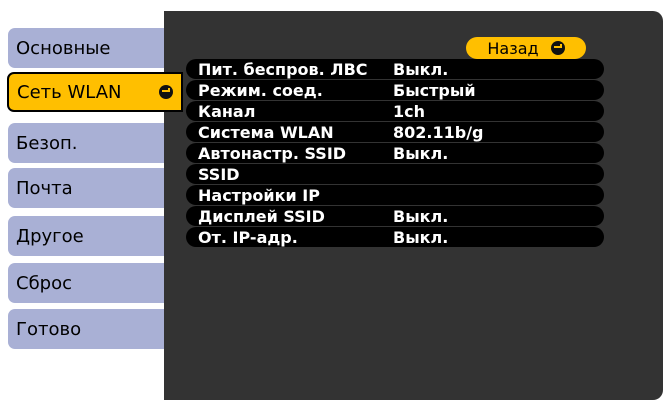 The image size is (671, 411). Describe the element at coordinates (86, 143) in the screenshot. I see `sidebar-item-security: Безоп.` at that location.